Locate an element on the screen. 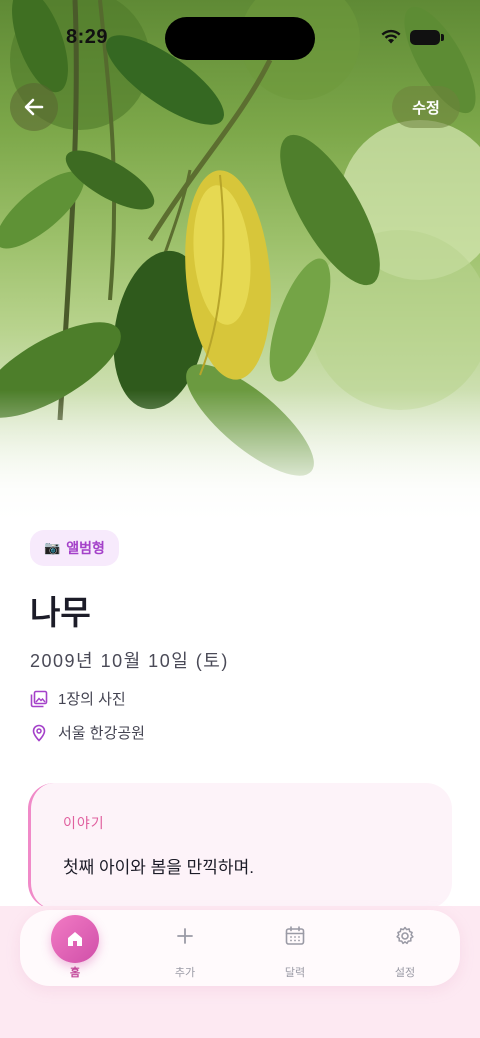 The height and width of the screenshot is (1038, 480). nav-item-home: 홈 is located at coordinates (75, 948).